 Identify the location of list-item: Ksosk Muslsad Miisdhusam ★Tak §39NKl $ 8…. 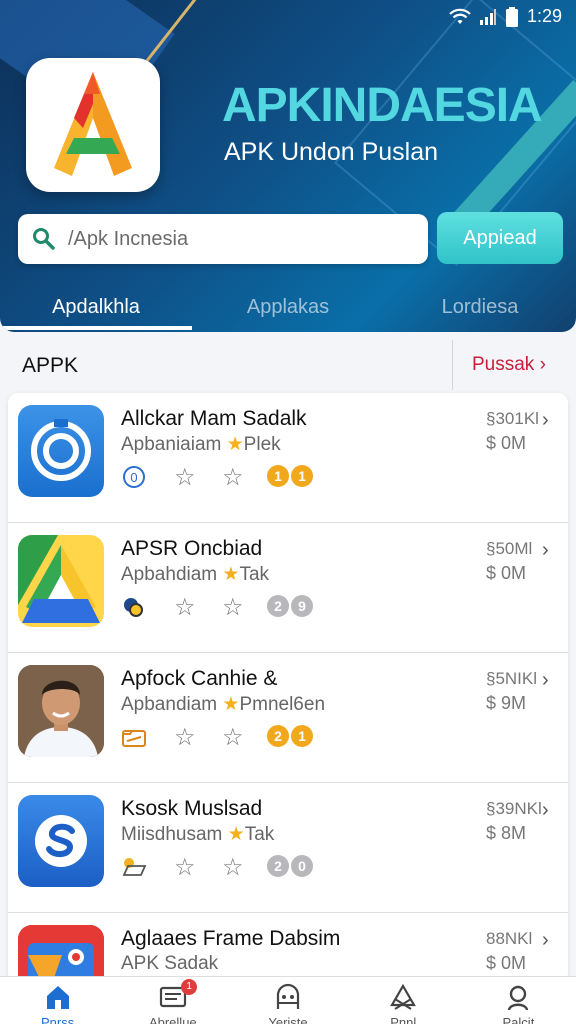
(288, 848).